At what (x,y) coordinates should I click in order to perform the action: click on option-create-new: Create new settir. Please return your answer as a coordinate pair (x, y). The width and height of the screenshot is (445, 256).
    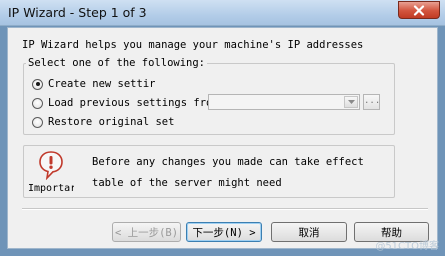
    Looking at the image, I should click on (93, 84).